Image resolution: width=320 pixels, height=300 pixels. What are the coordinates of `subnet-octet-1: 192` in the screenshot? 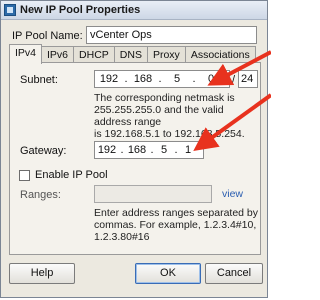 It's located at (109, 79).